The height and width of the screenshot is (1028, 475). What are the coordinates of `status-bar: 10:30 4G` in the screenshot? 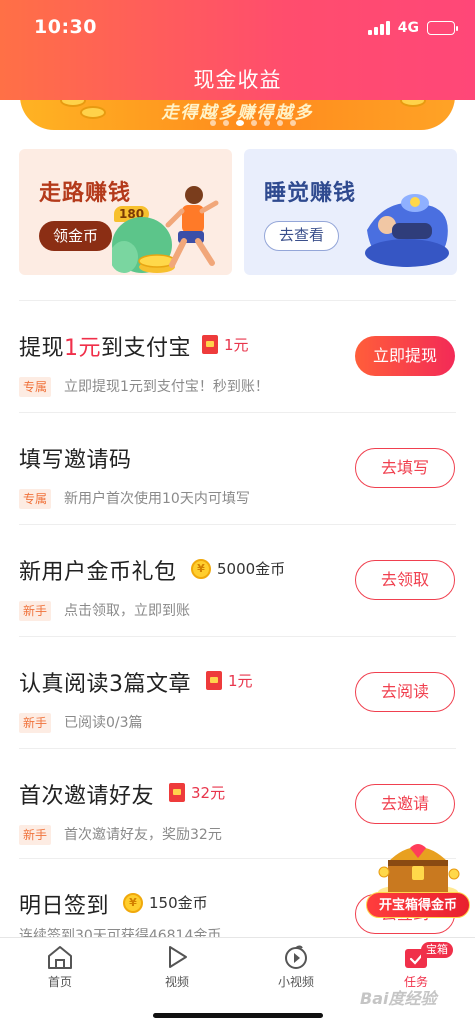 It's located at (237, 28).